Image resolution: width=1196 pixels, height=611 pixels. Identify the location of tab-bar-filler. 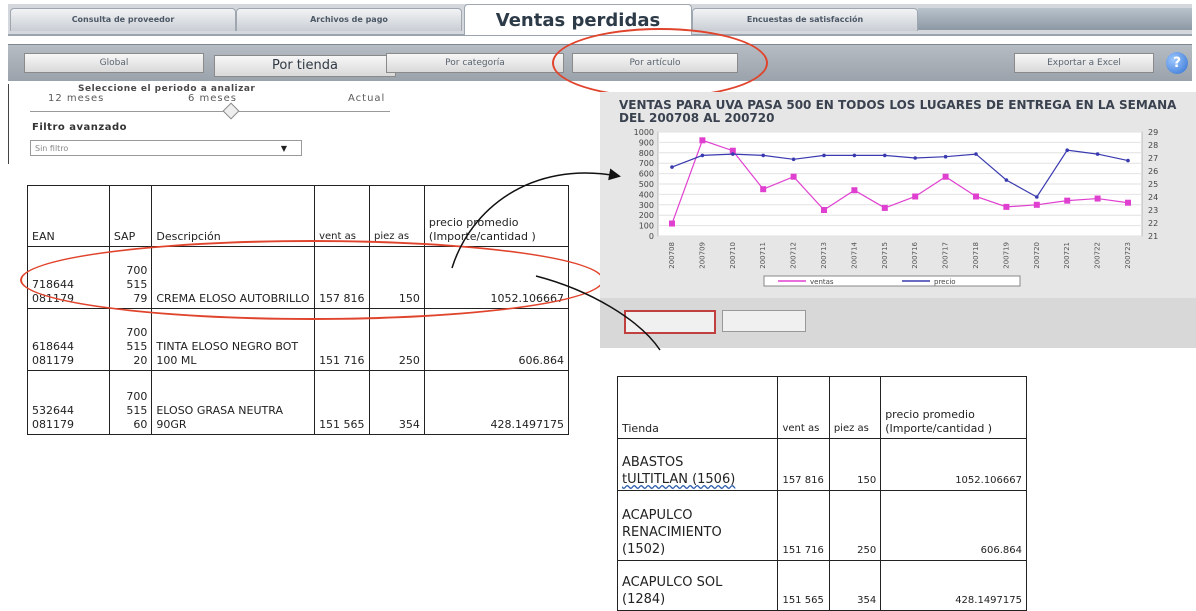
(1055, 19).